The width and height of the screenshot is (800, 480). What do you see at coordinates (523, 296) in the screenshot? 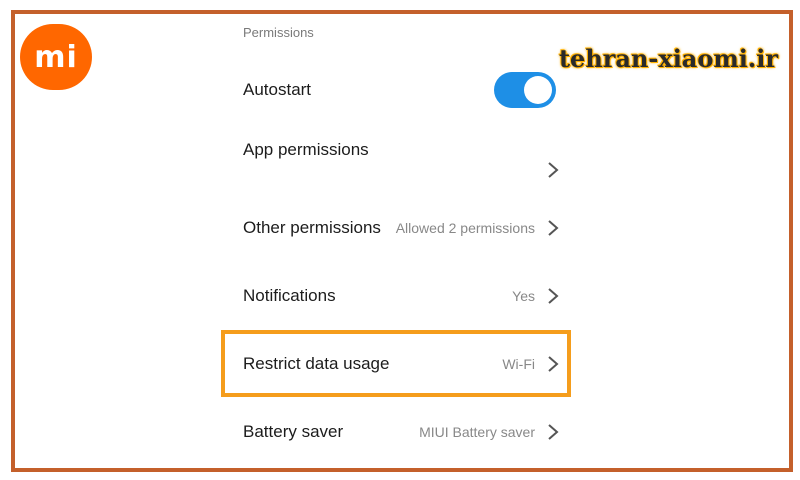
I see `notifications-value: Yes` at bounding box center [523, 296].